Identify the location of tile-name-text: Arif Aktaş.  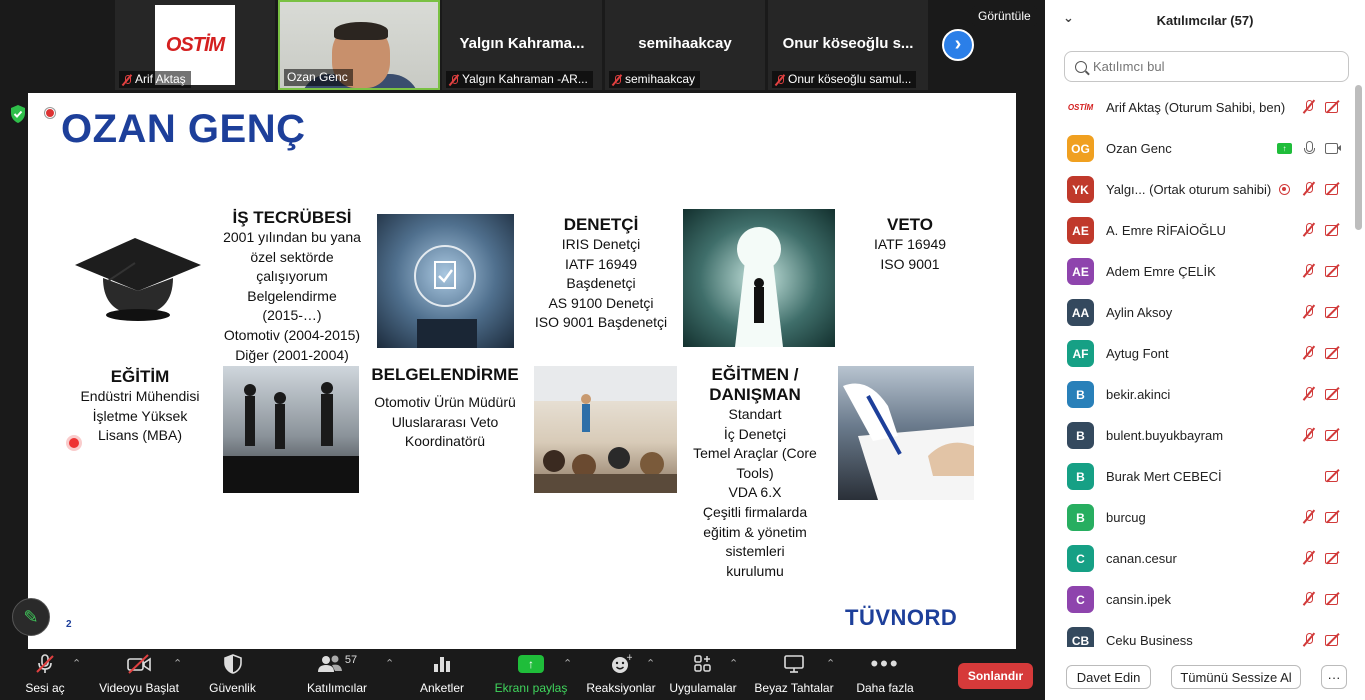
(160, 79).